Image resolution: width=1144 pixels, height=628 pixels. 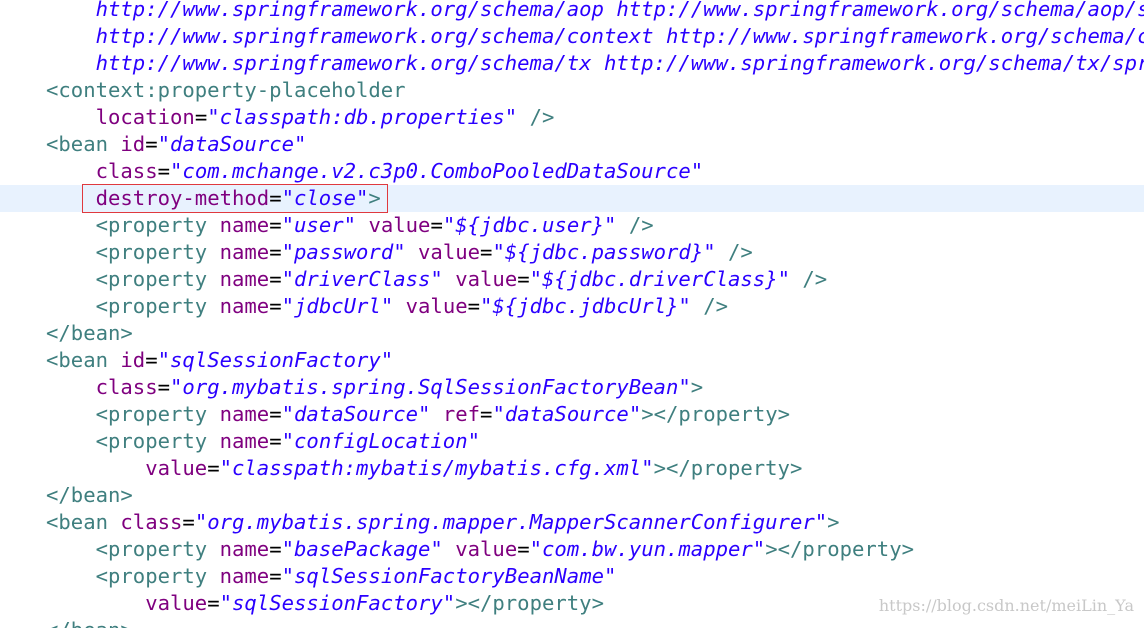 I want to click on code-line: location="classpath:db.properties" />, so click(x=572, y=117).